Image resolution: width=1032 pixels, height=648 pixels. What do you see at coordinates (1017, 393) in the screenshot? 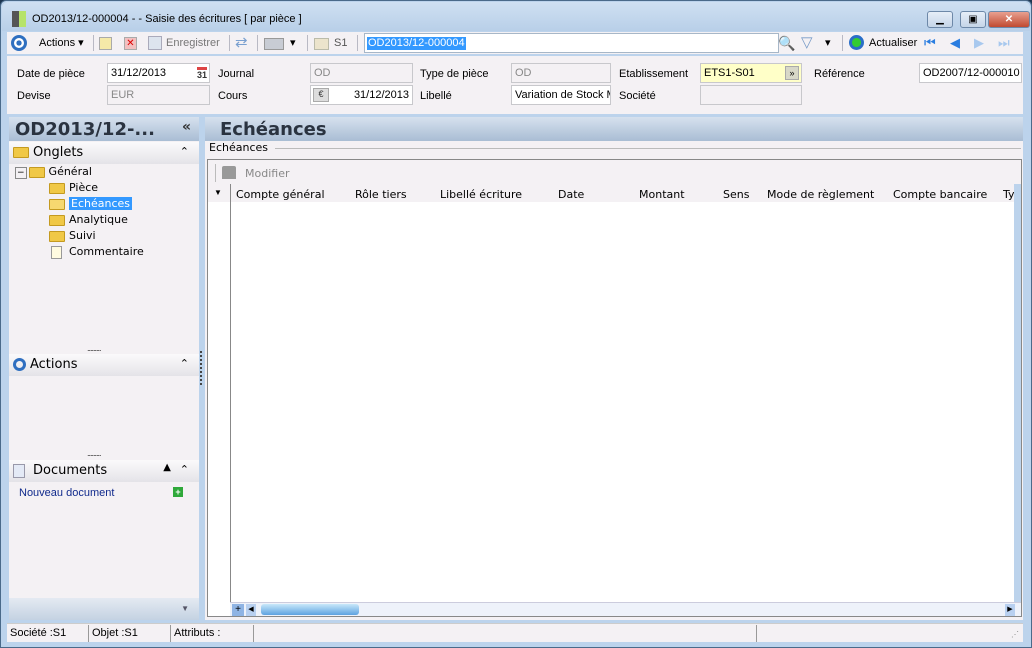
I see `vertical-scrollbar` at bounding box center [1017, 393].